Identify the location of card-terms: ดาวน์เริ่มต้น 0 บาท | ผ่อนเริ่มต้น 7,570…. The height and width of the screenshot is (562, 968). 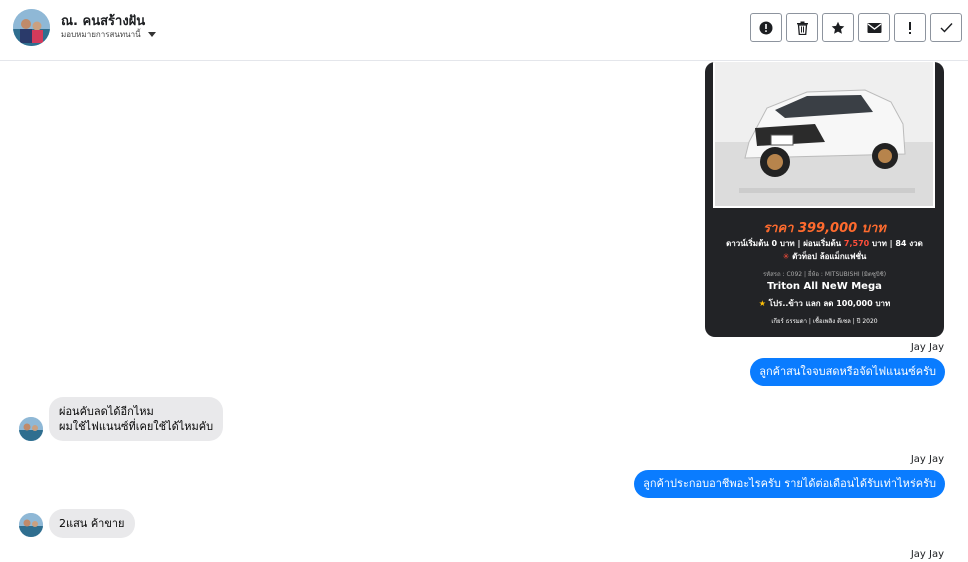
(824, 243).